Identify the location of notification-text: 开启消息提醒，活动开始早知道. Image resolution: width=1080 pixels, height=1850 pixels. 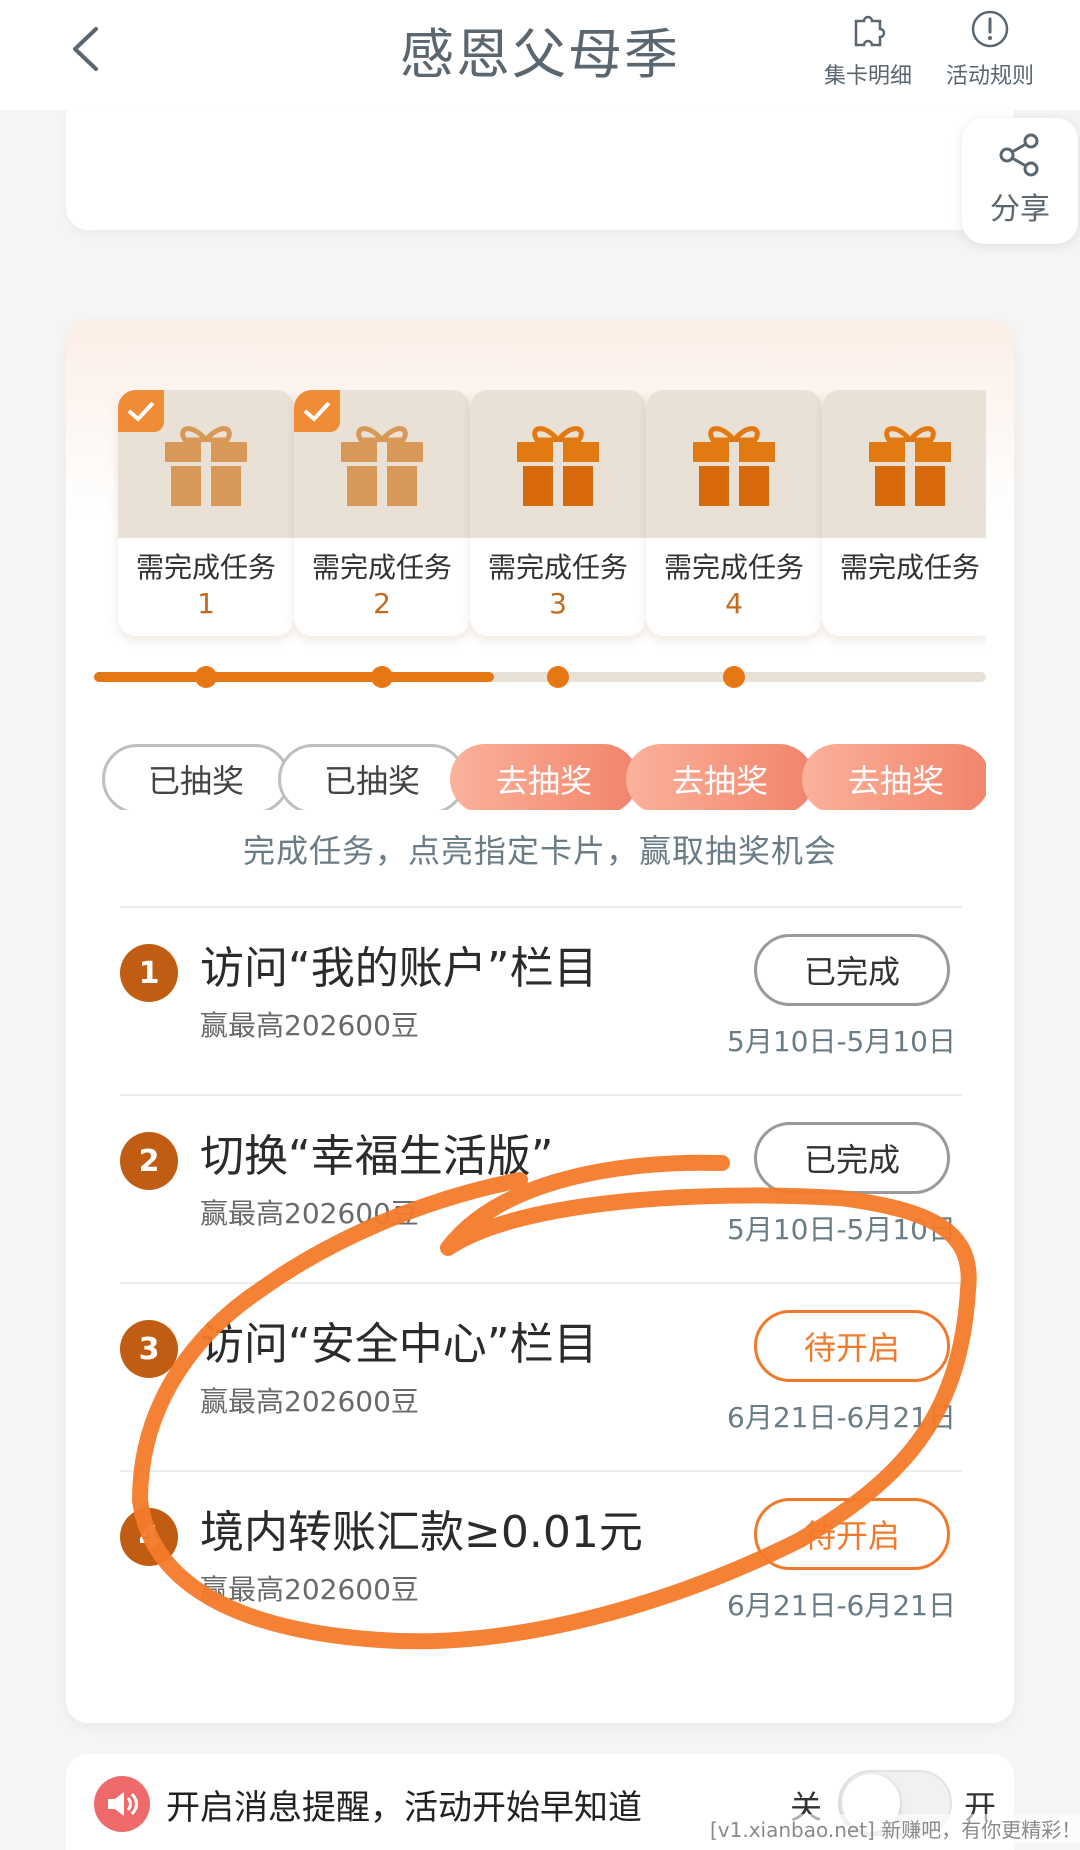
(404, 1808).